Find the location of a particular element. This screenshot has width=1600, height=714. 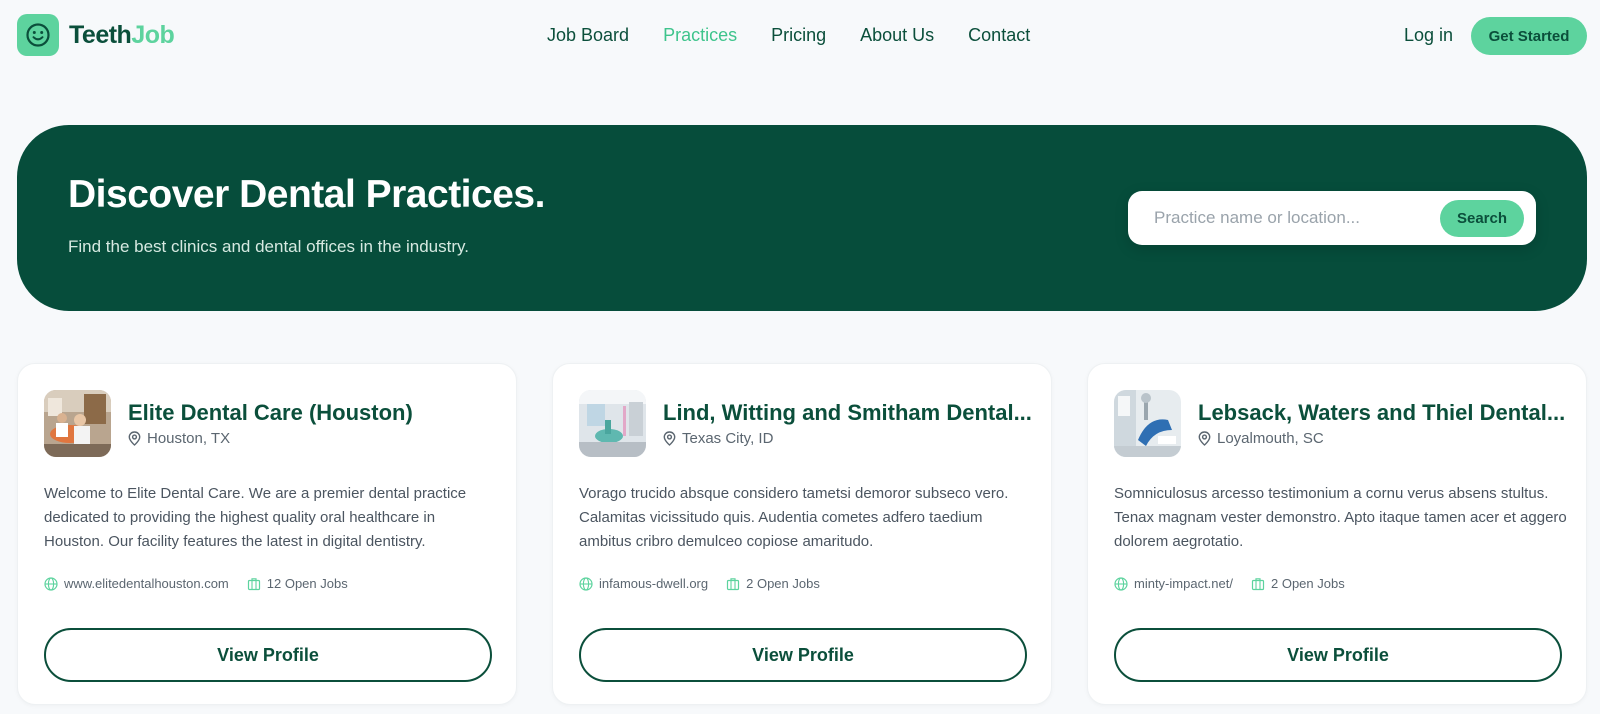

website-info: www.elitedentalhouston.com is located at coordinates (136, 583).